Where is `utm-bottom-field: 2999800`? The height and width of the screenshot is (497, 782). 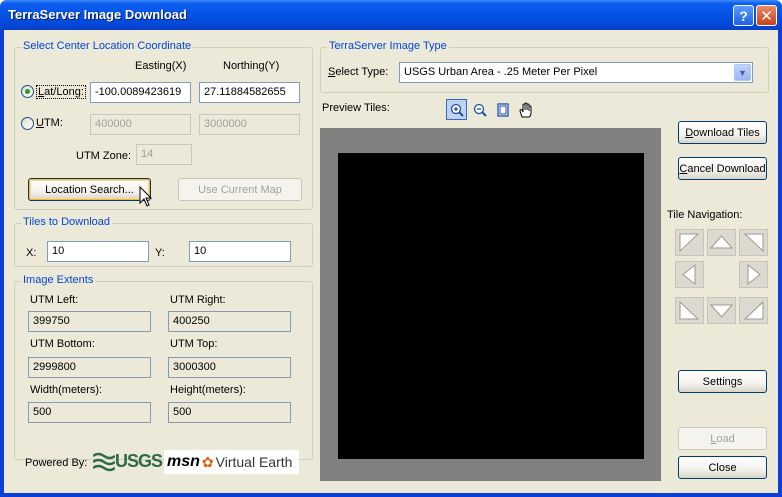
utm-bottom-field: 2999800 is located at coordinates (89, 367).